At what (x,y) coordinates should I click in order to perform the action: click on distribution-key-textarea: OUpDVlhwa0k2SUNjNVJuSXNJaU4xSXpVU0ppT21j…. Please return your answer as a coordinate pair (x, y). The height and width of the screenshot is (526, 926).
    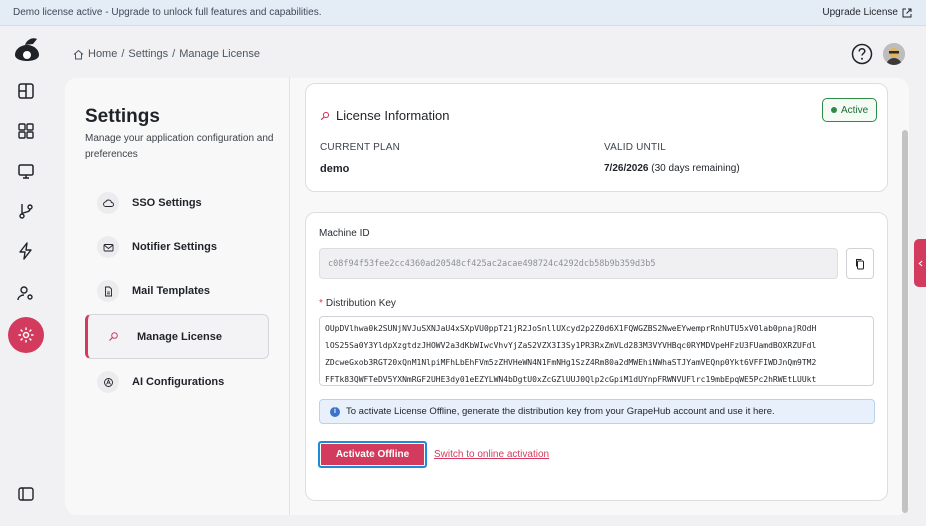
    Looking at the image, I should click on (596, 351).